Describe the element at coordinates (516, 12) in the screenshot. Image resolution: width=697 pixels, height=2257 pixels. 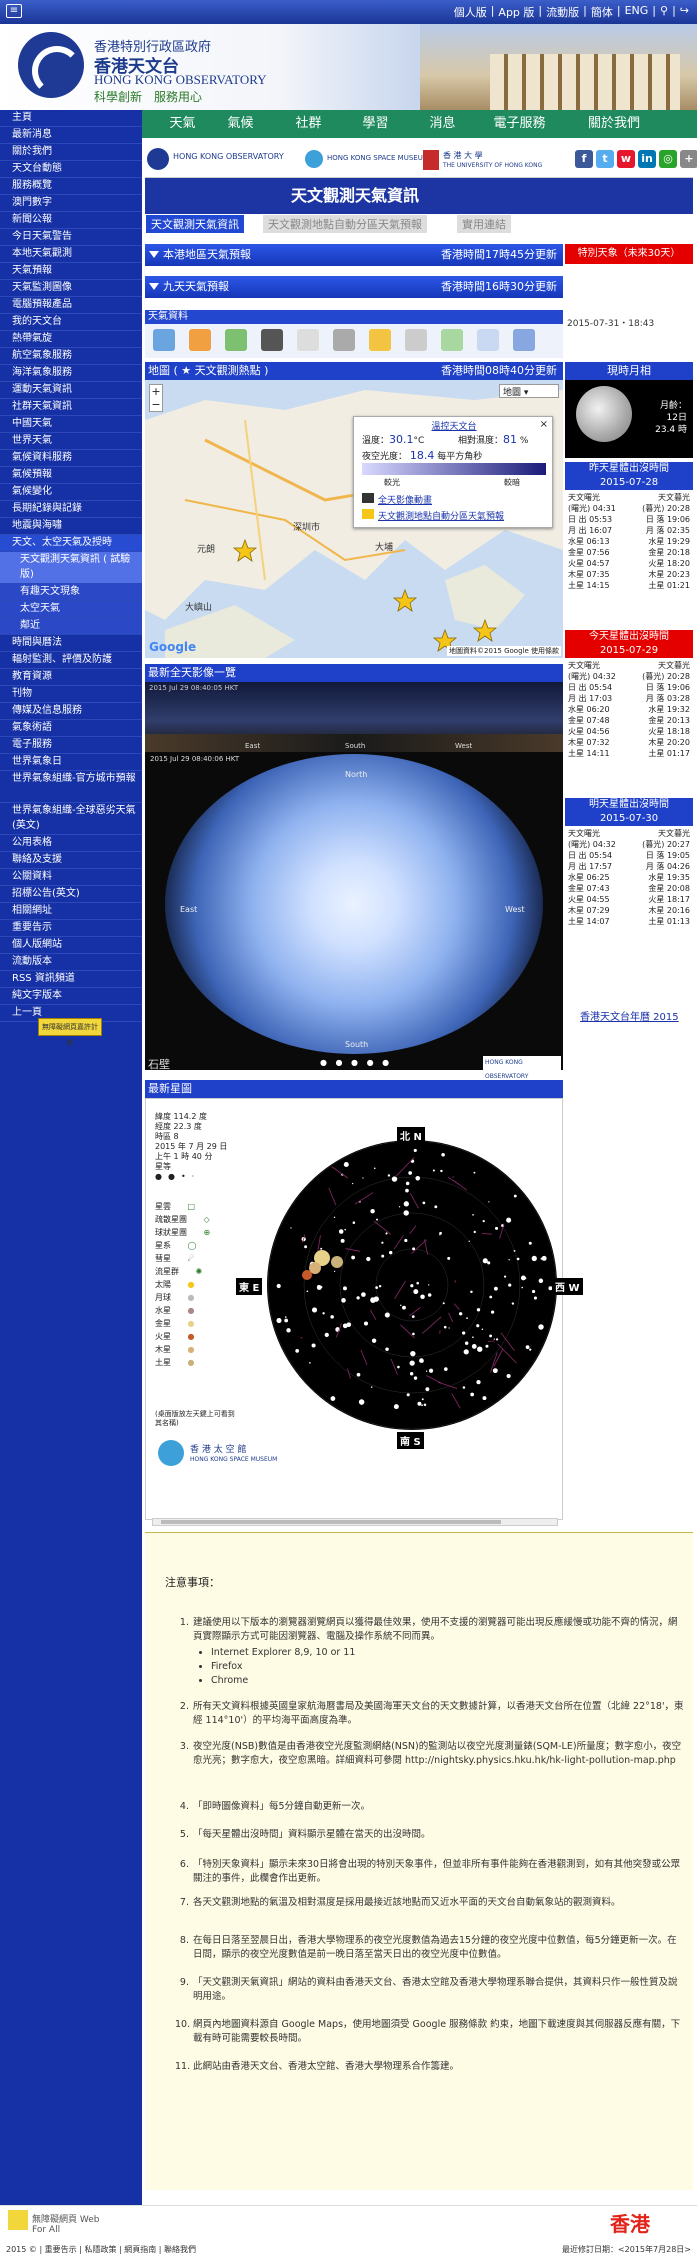
I see `link-app: App 版` at that location.